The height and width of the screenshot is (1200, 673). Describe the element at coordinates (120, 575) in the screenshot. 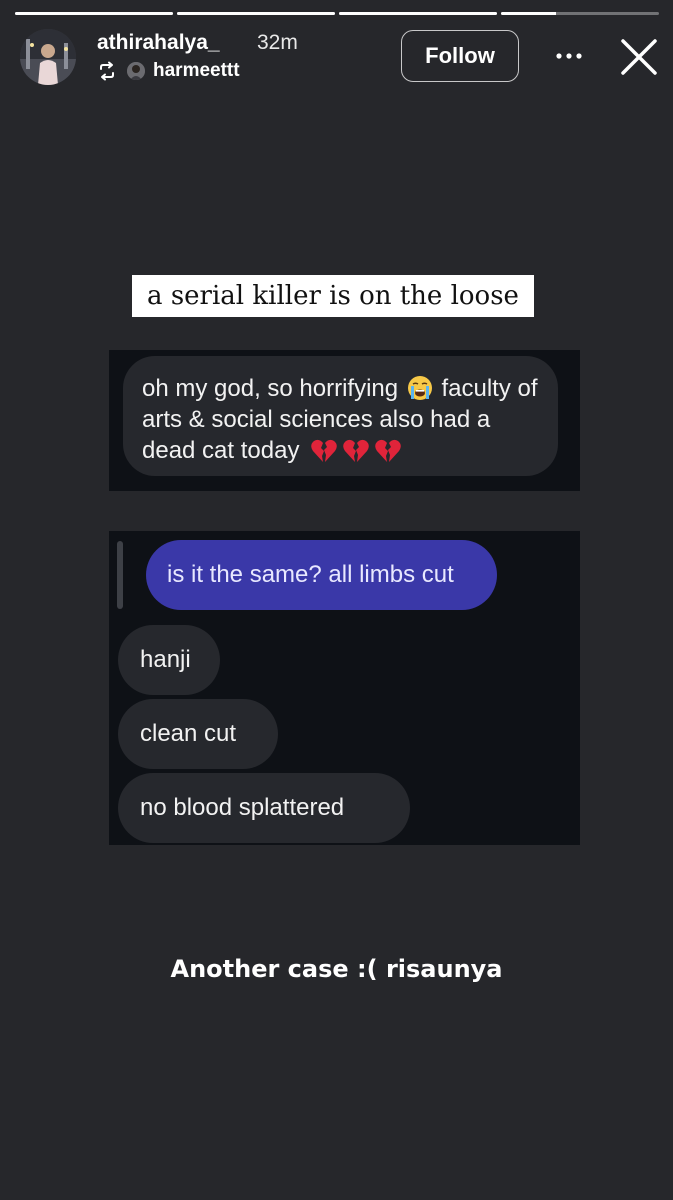

I see `reply-indicator` at that location.